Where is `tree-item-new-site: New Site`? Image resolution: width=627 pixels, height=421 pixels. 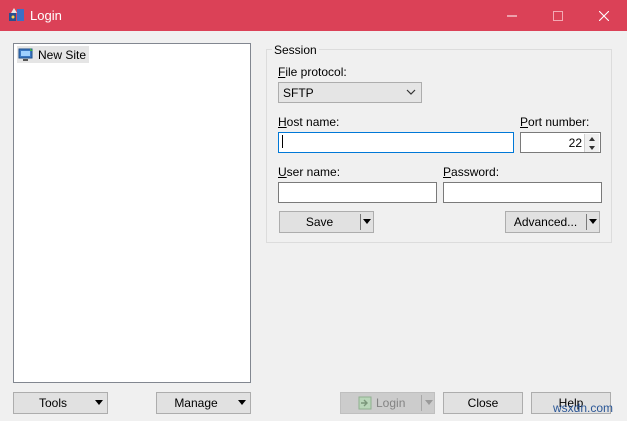
tree-item-new-site: New Site is located at coordinates (53, 54).